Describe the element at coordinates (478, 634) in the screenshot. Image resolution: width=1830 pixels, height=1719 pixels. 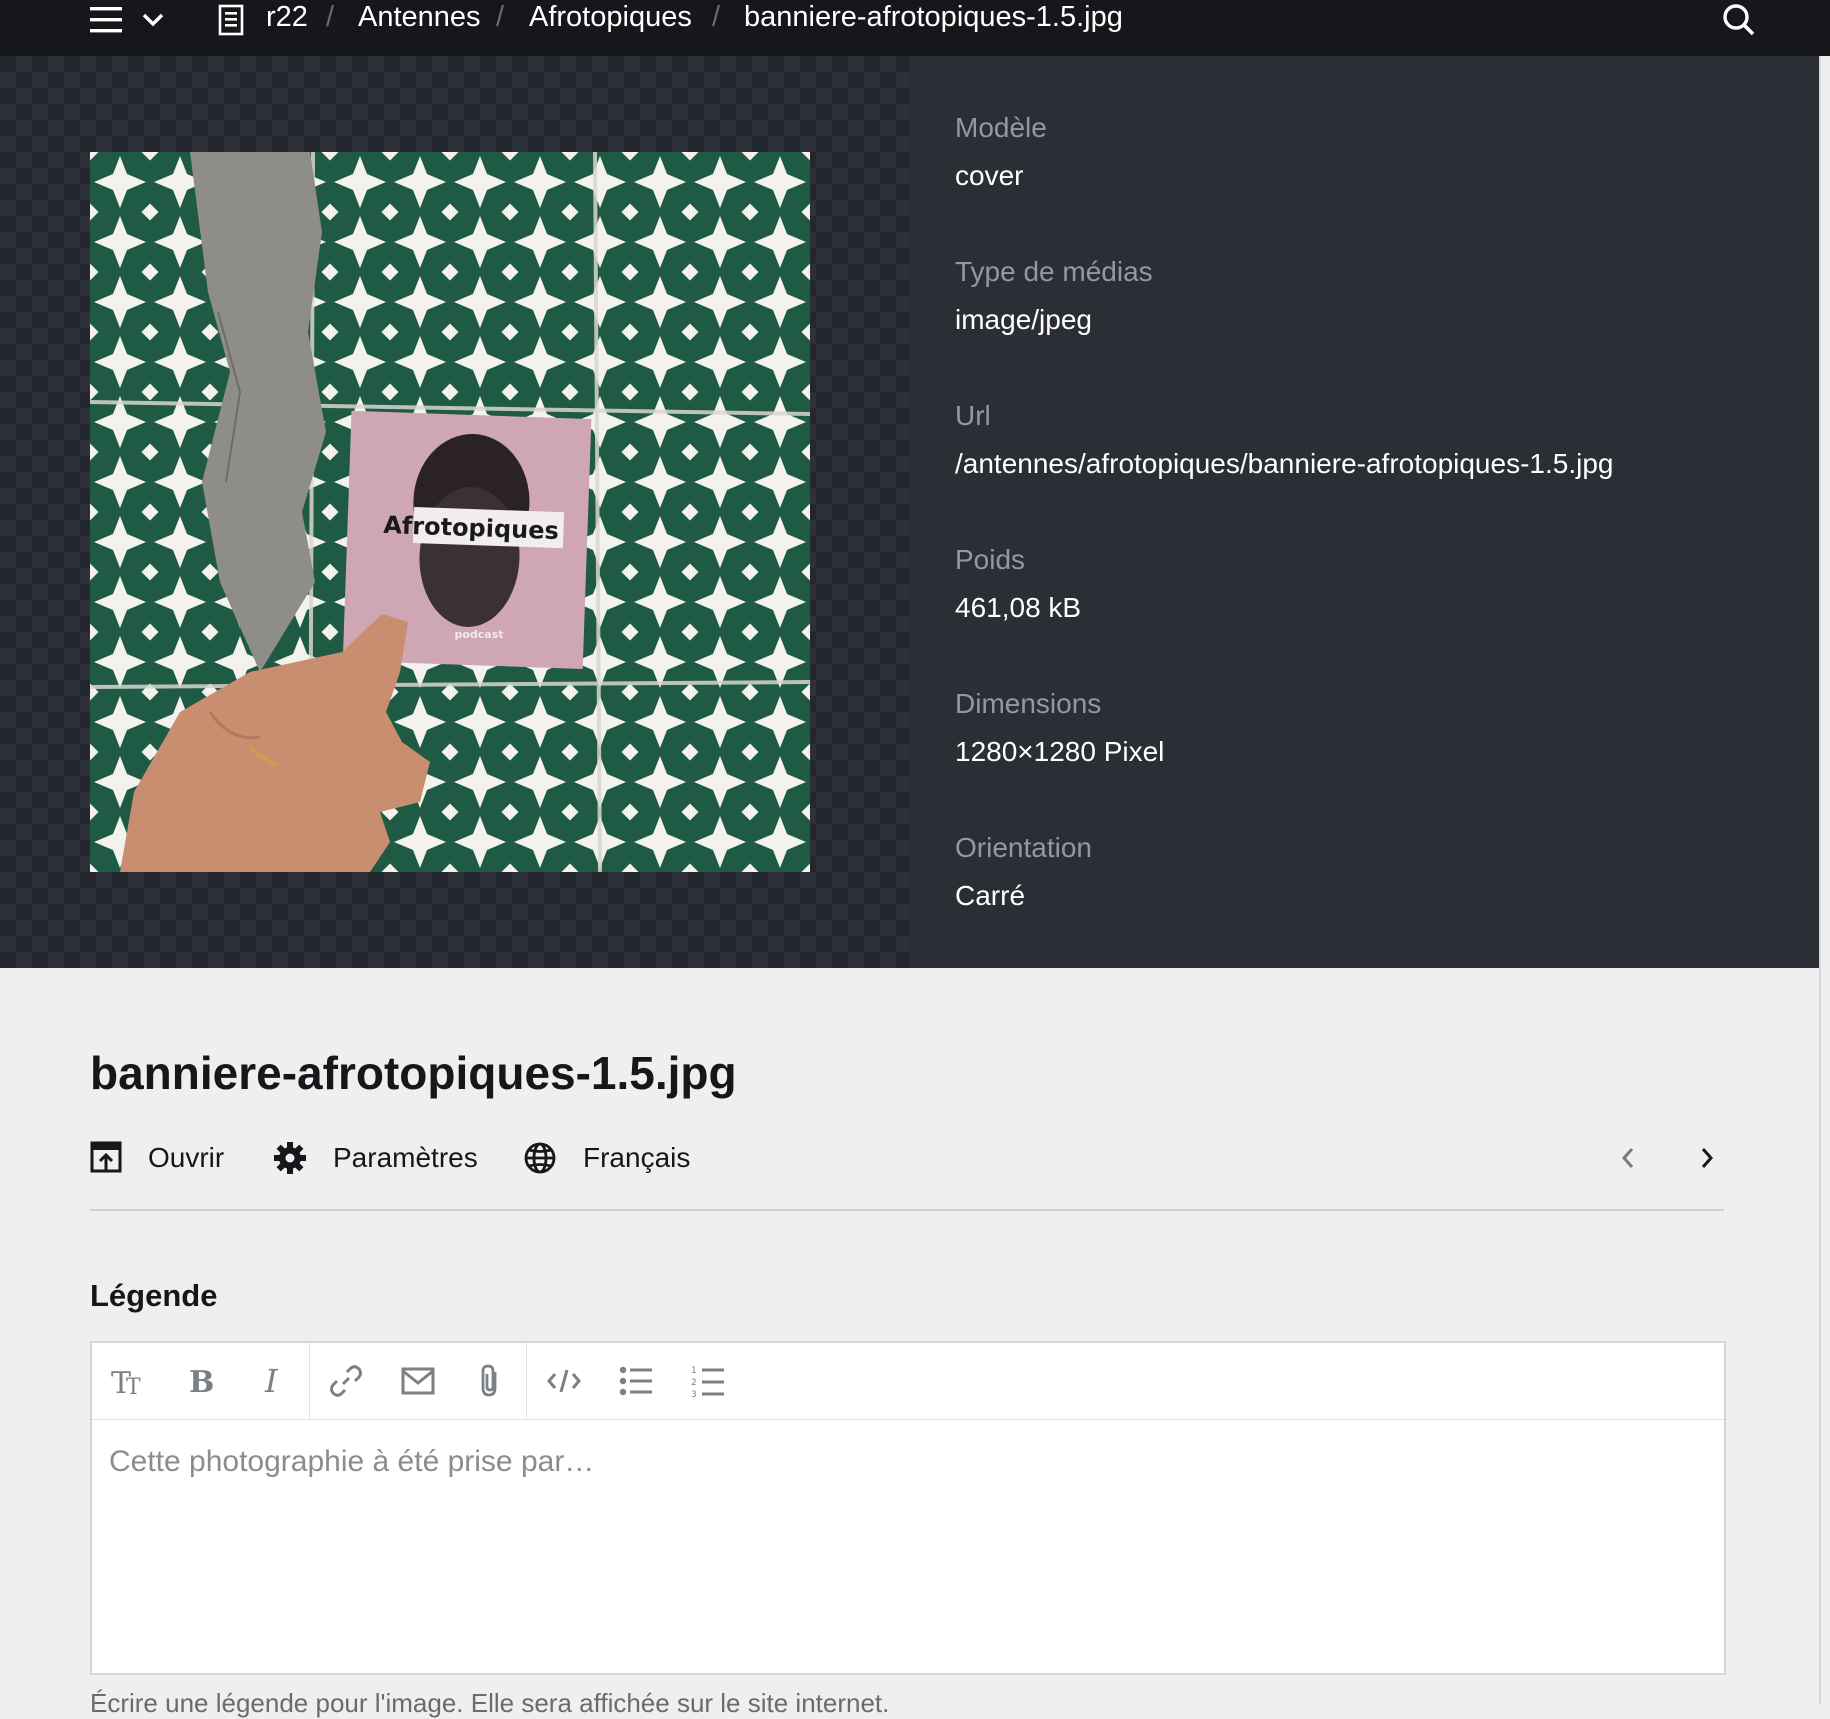
I see `card-subtitle: podcast` at that location.